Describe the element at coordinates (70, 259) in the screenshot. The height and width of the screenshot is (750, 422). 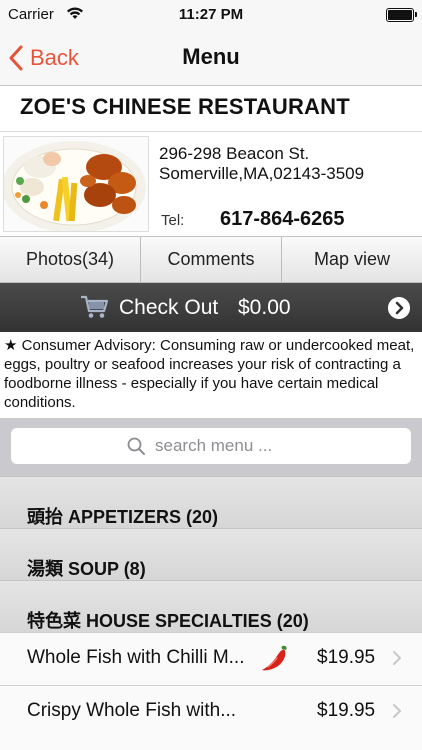
I see `tab-photos: Photos(34)` at that location.